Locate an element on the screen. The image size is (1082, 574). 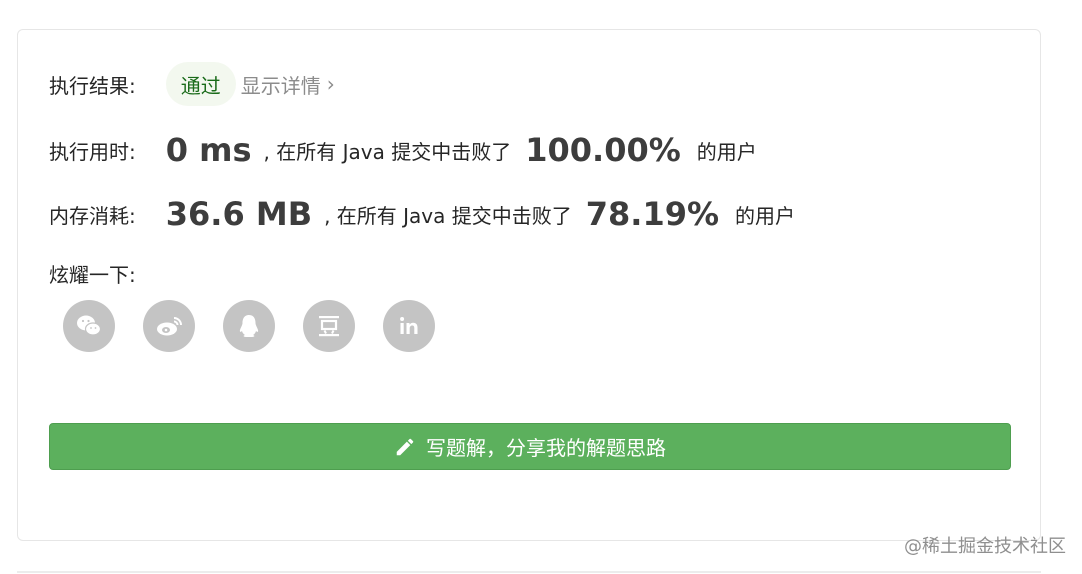
qq-share-button is located at coordinates (249, 326).